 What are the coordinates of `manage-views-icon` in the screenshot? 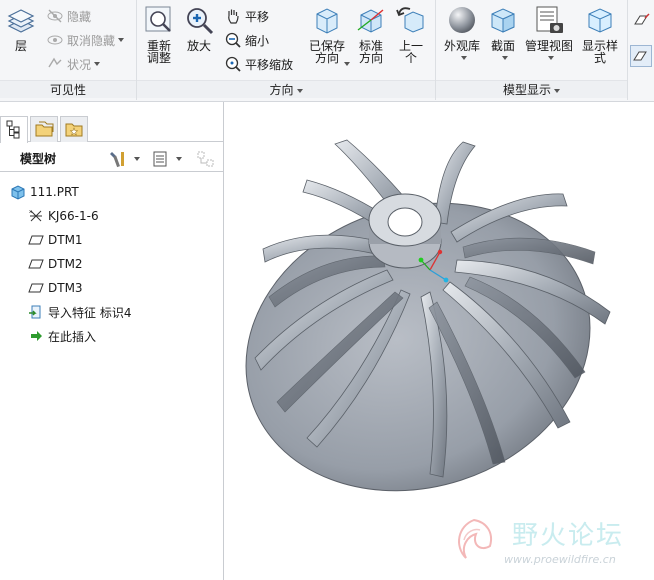 It's located at (549, 20).